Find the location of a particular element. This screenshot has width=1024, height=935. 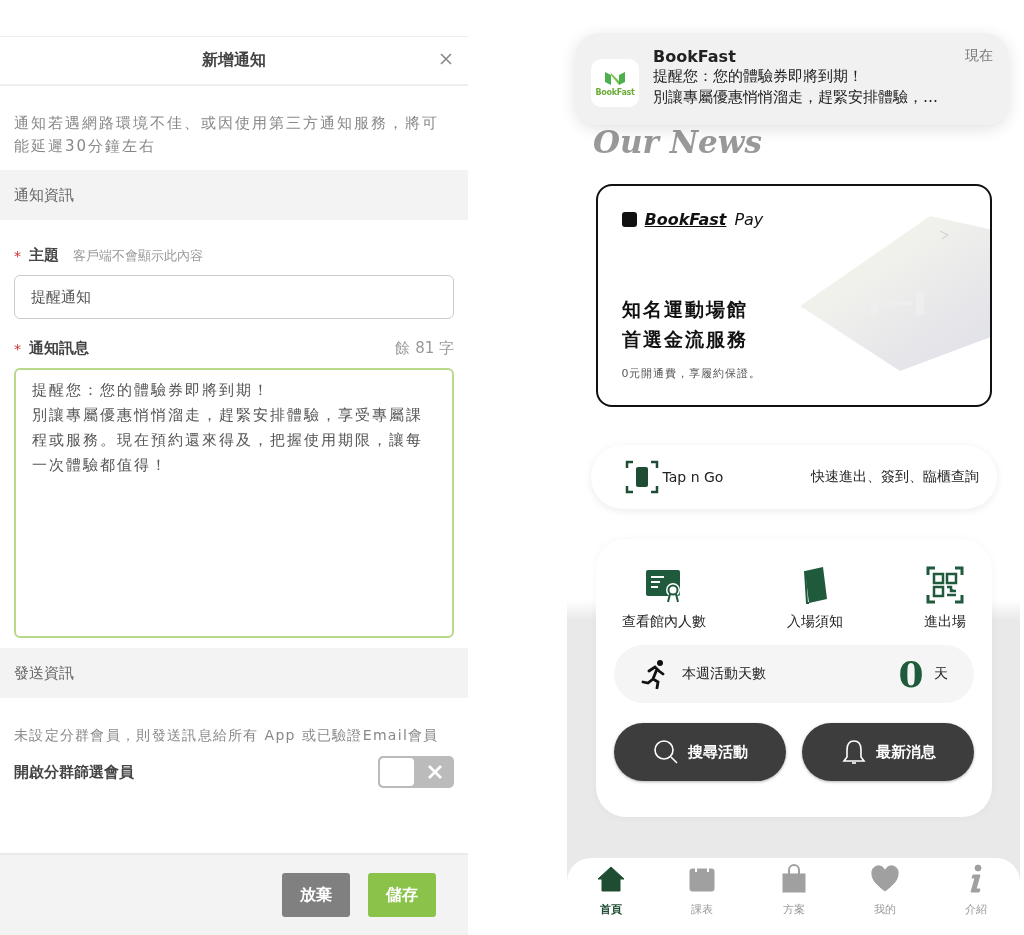

app-icon-label: BookFast is located at coordinates (615, 92).